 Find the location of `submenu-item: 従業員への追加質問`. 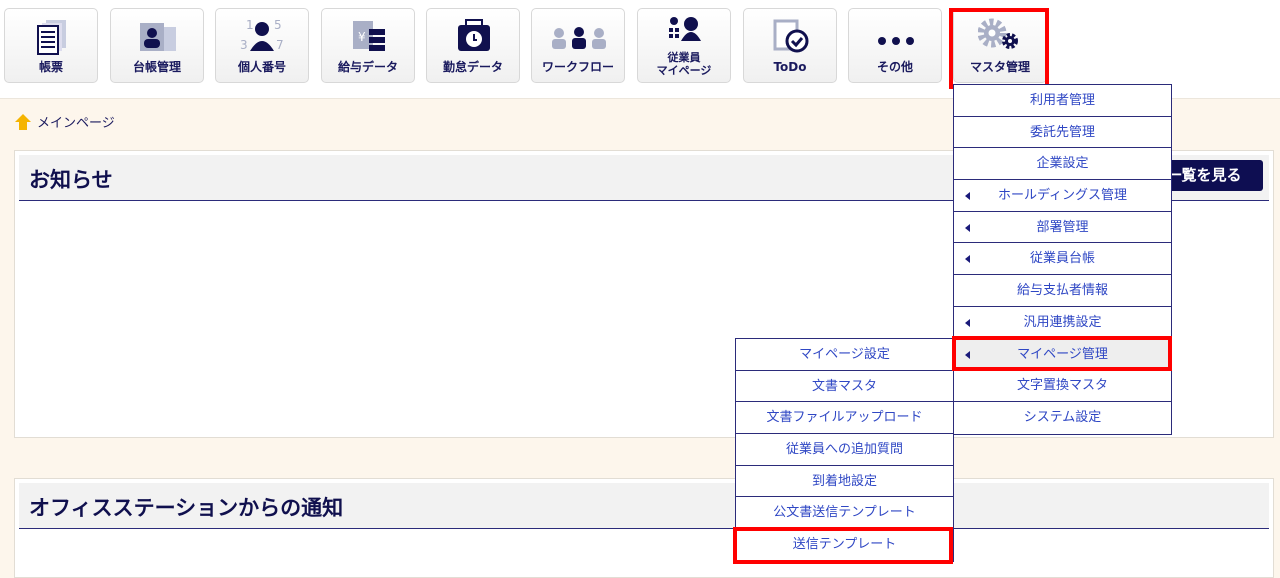

submenu-item: 従業員への追加質問 is located at coordinates (844, 450).